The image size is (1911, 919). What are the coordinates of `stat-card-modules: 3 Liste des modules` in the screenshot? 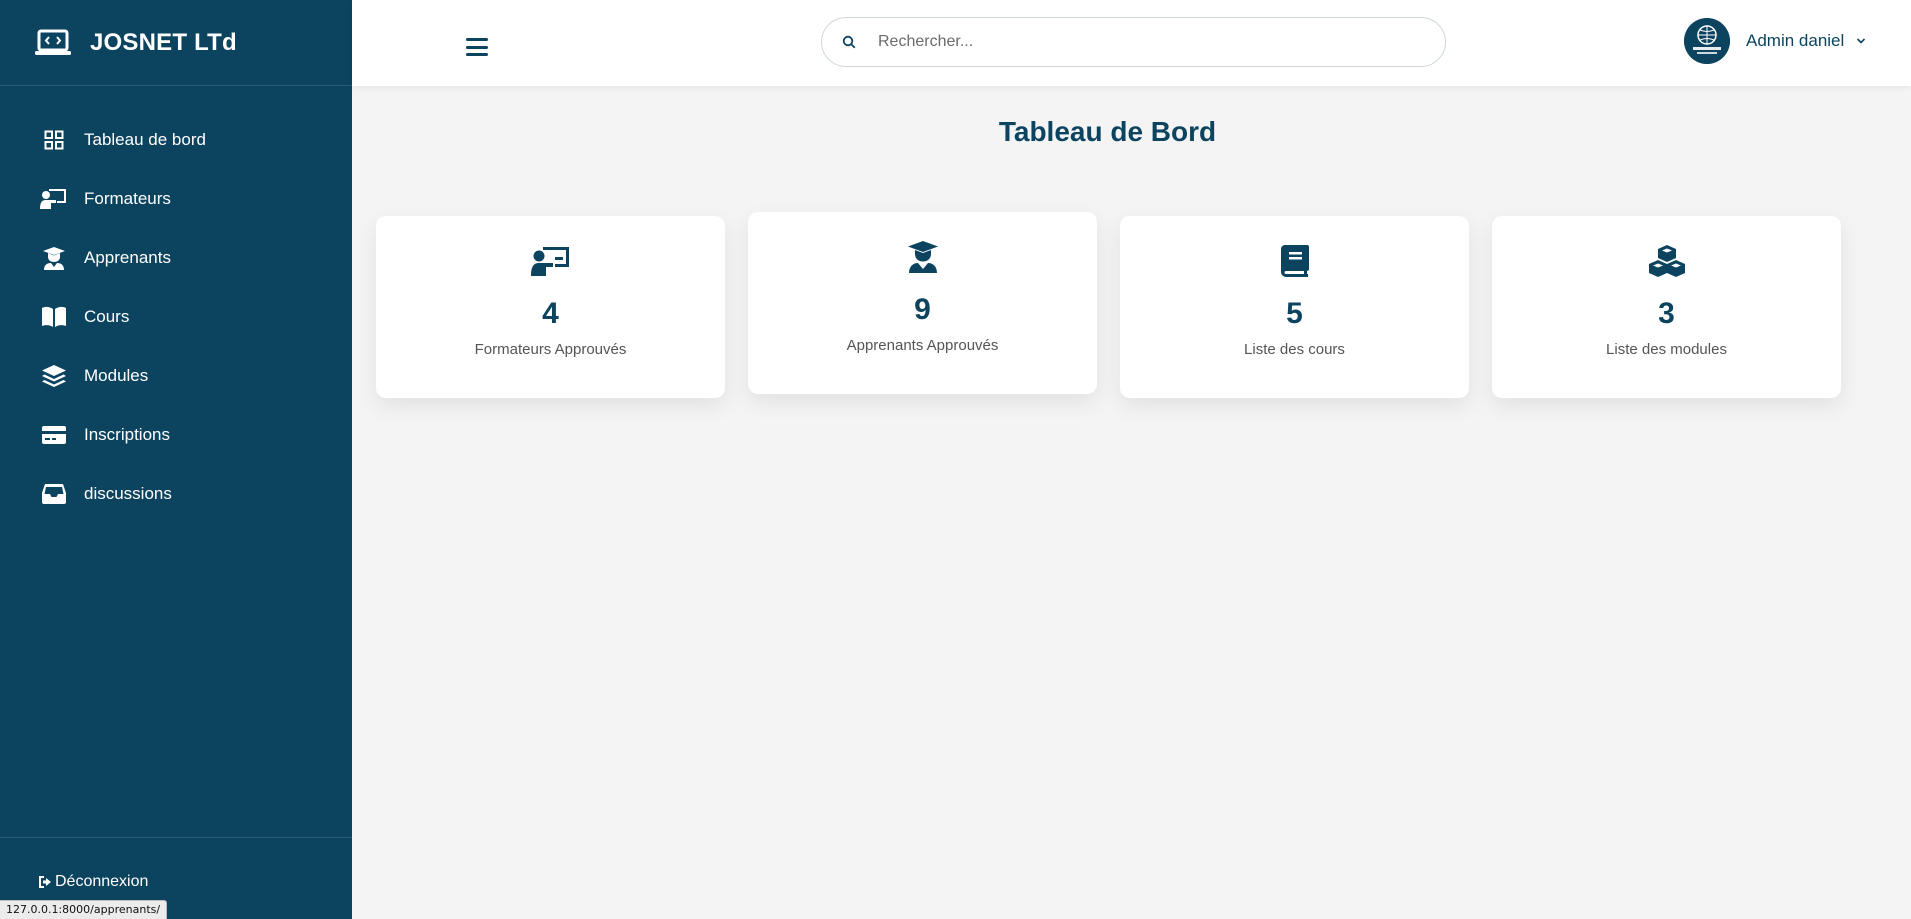 It's located at (1666, 307).